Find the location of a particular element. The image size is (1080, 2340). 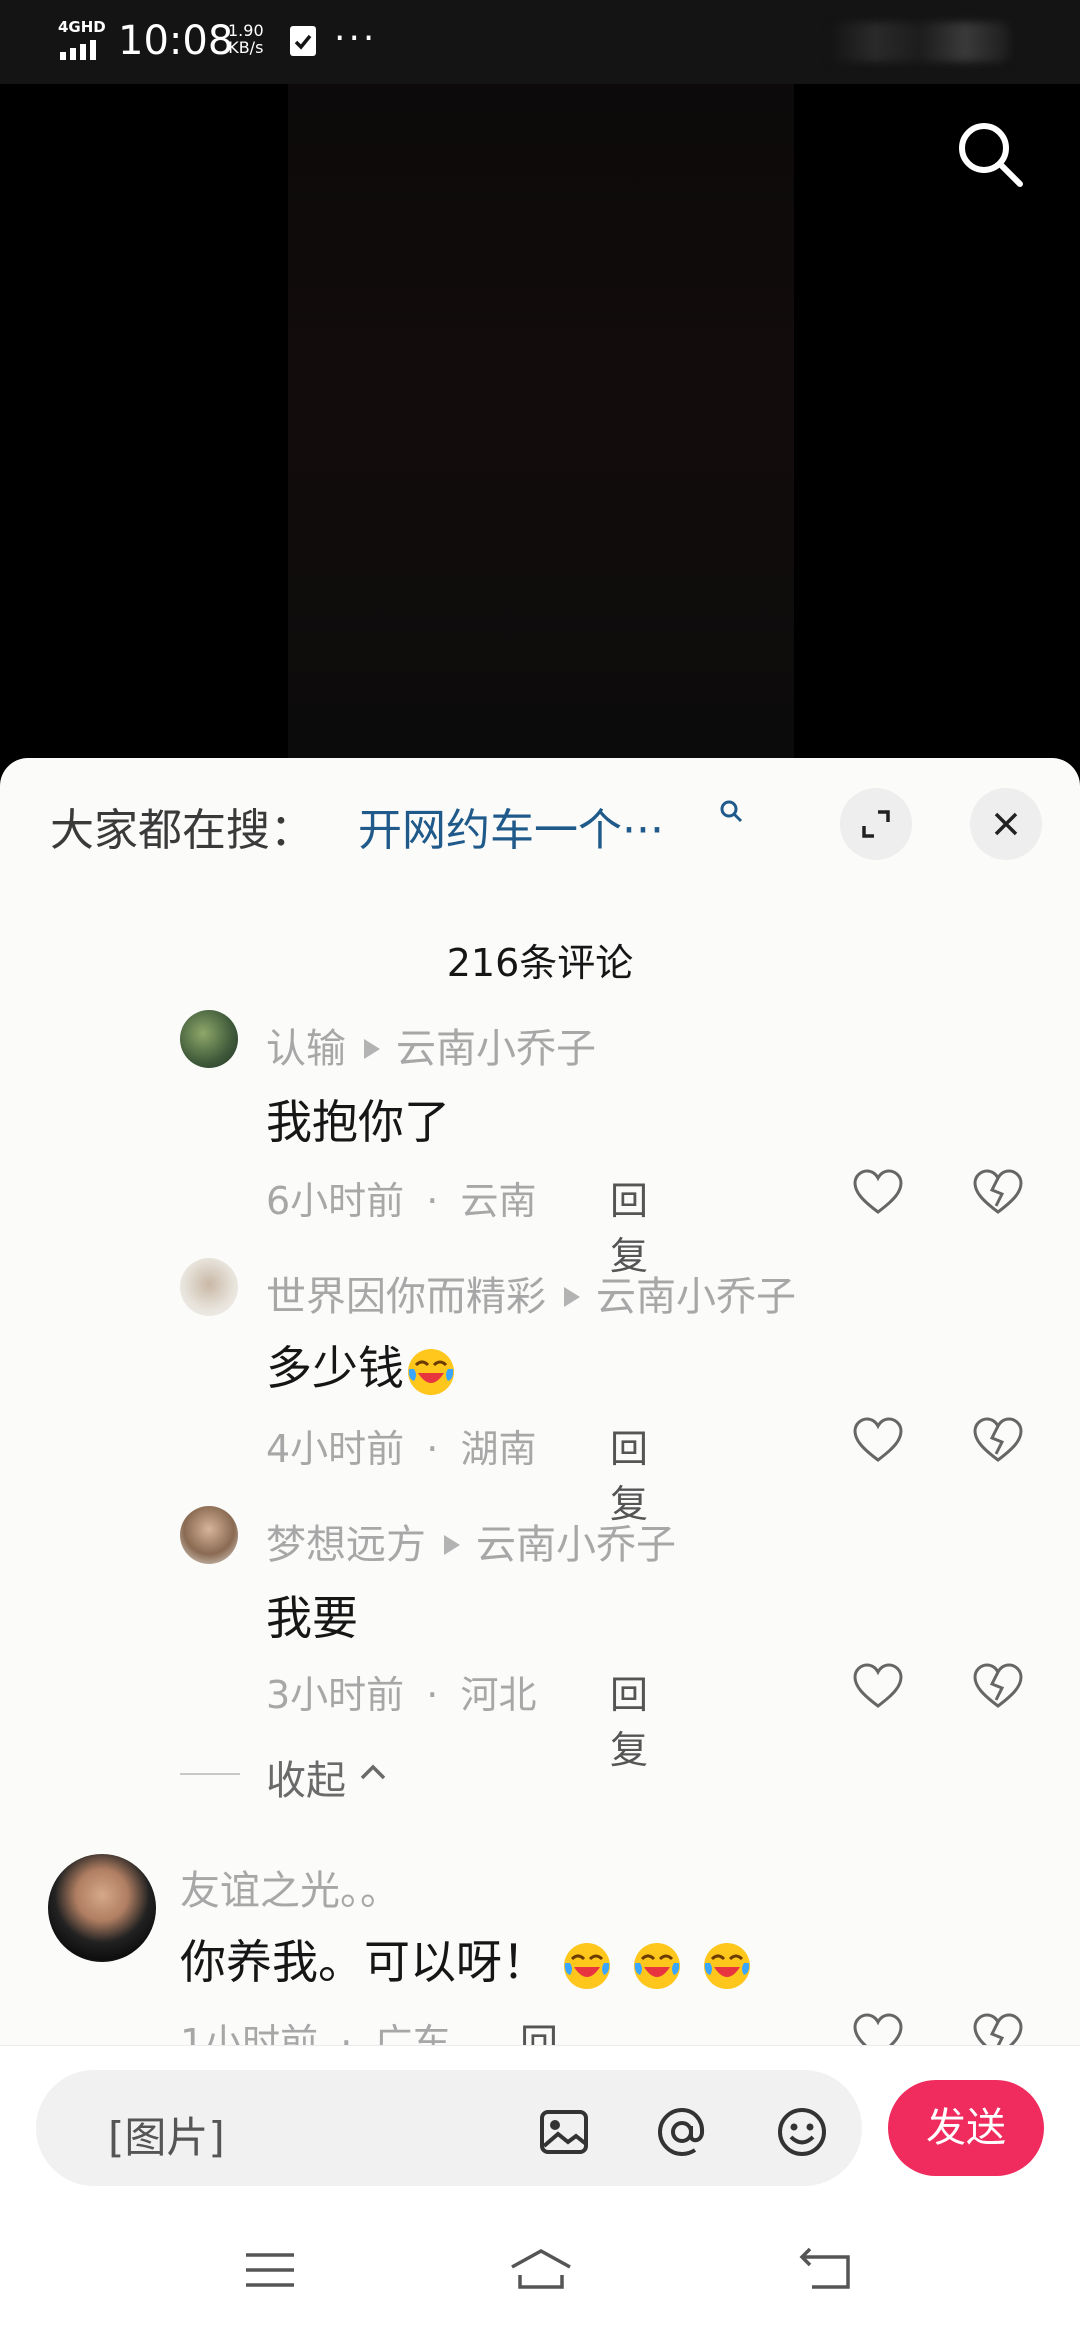

comment-text: 我要 is located at coordinates (312, 1618).